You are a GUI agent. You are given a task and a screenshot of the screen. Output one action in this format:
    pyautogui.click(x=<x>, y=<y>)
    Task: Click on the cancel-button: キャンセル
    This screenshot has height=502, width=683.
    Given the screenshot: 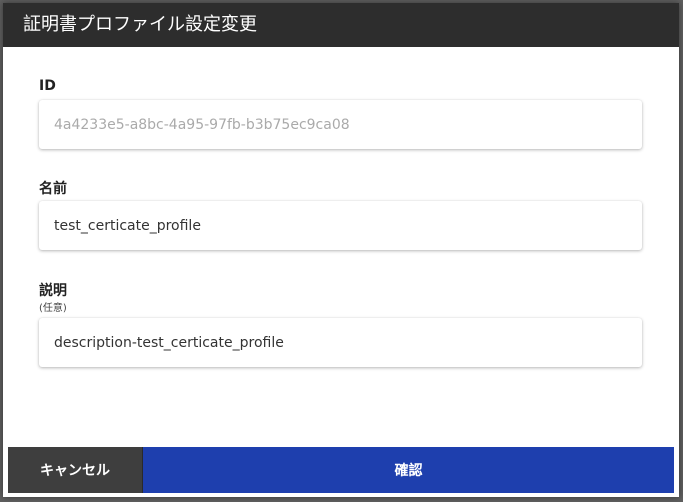 What is the action you would take?
    pyautogui.click(x=75, y=470)
    